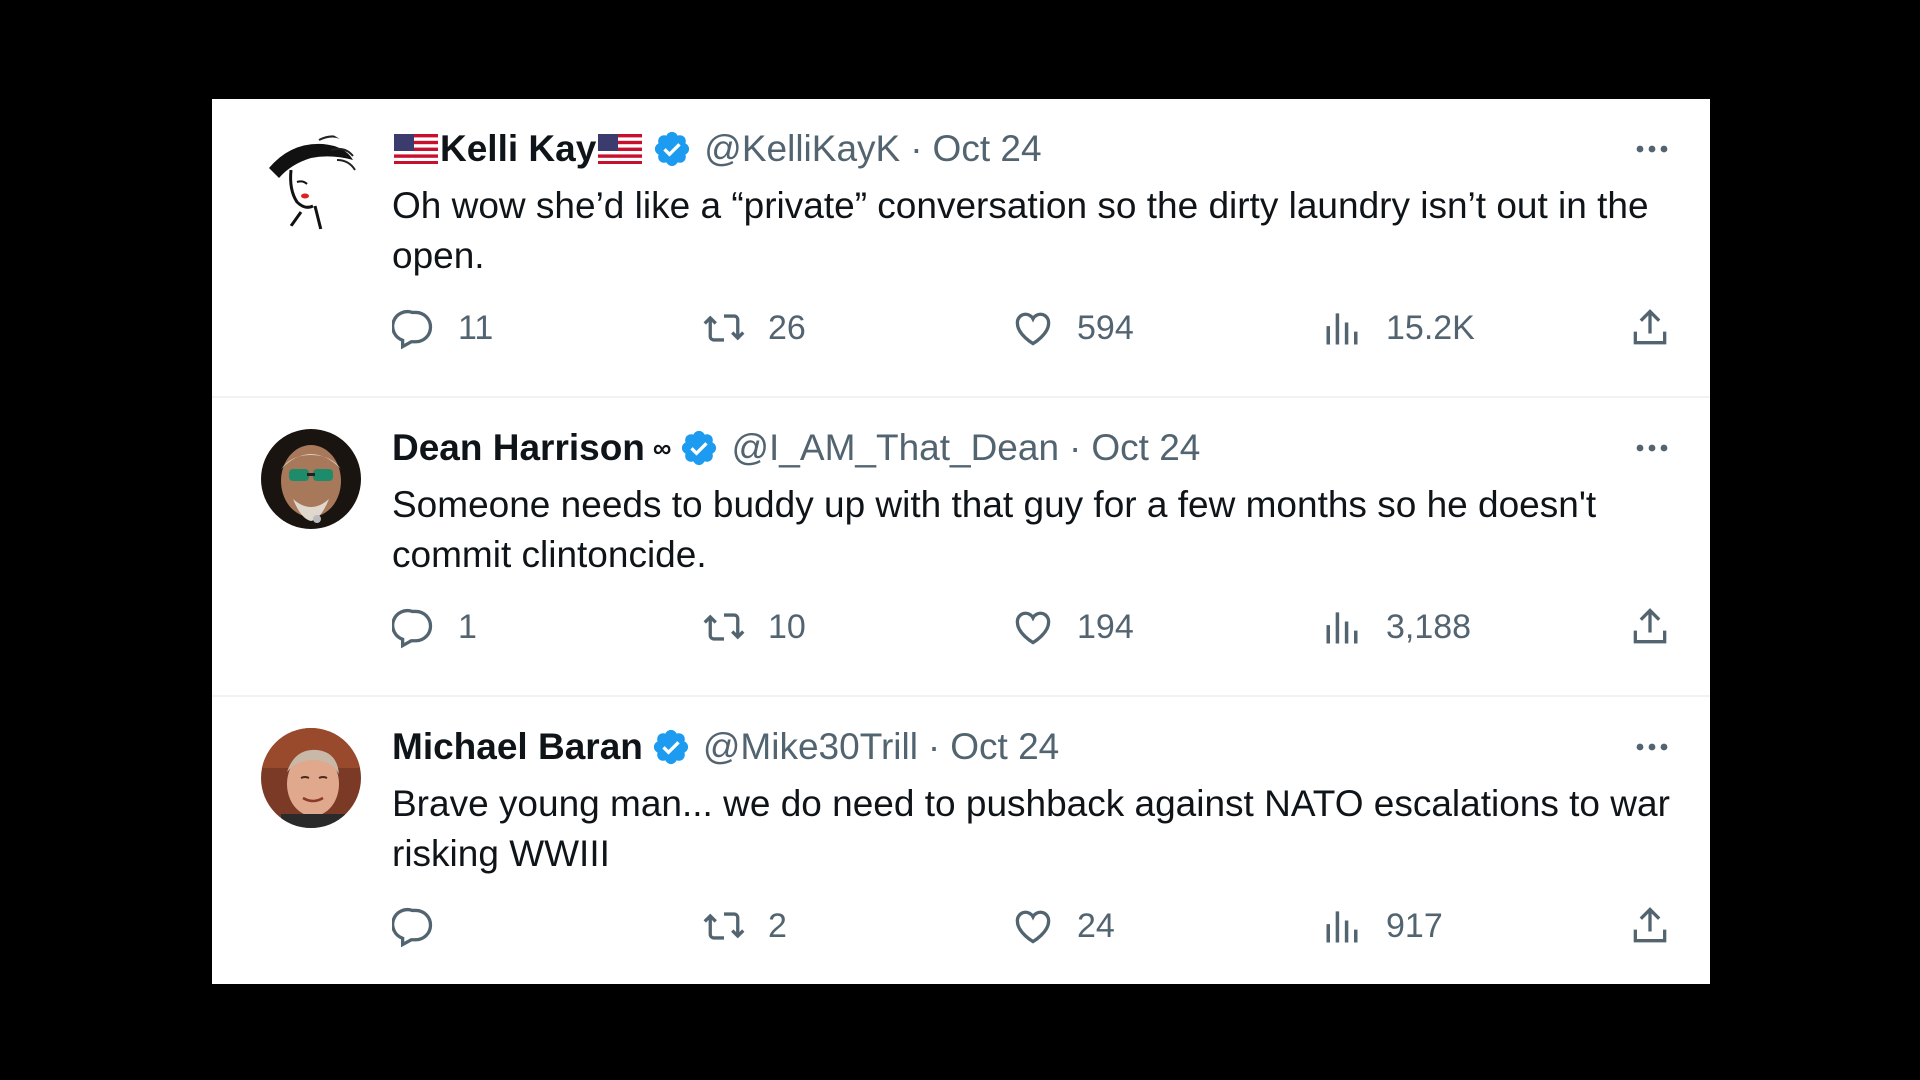 The width and height of the screenshot is (1920, 1080). What do you see at coordinates (1430, 327) in the screenshot?
I see `view-count: 15.2K` at bounding box center [1430, 327].